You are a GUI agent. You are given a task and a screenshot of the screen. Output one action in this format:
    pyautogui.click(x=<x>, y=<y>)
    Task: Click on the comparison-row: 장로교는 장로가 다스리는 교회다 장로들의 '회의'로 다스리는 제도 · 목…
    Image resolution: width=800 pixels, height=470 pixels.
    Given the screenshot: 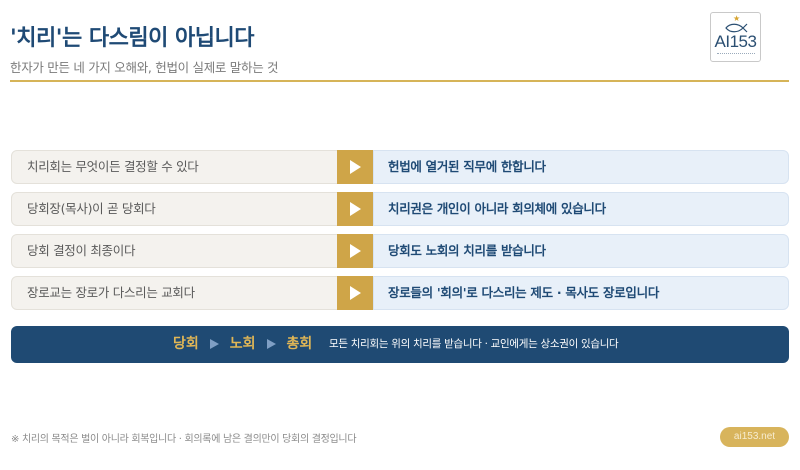 What is the action you would take?
    pyautogui.click(x=400, y=293)
    